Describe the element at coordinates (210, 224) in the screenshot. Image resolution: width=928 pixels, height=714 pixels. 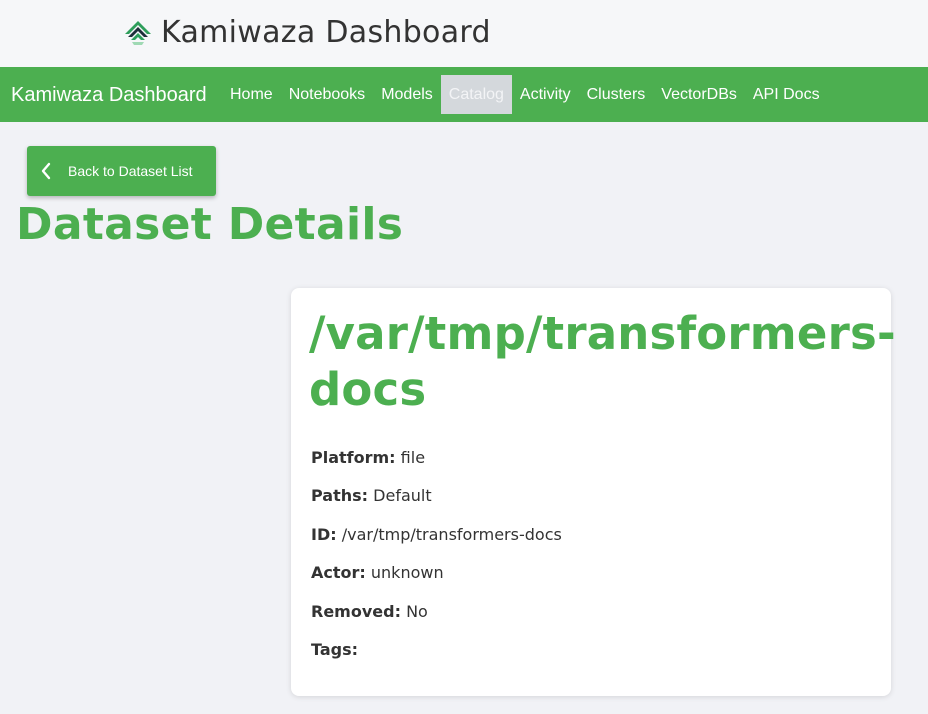
I see `page-title: Dataset Details` at that location.